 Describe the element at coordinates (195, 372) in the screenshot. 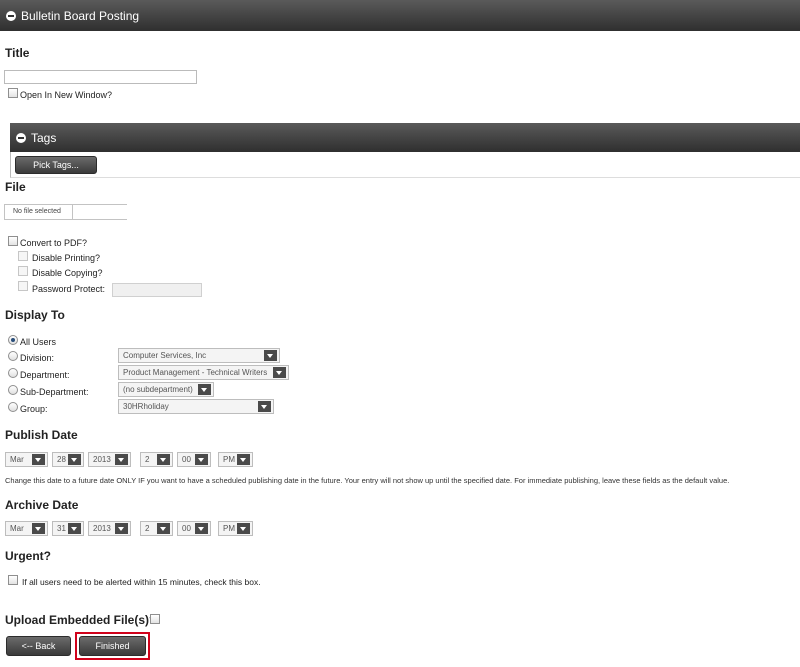

I see `department-value: Product Management - Technical Writers` at that location.